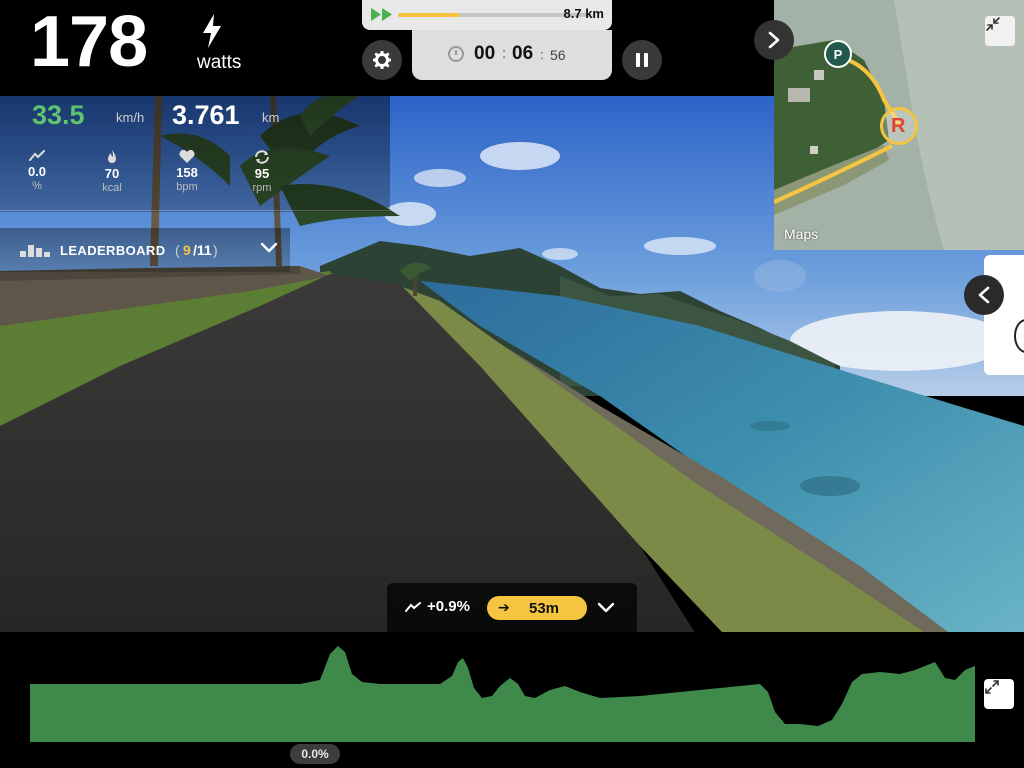  I want to click on collapse-icon, so click(993, 24).